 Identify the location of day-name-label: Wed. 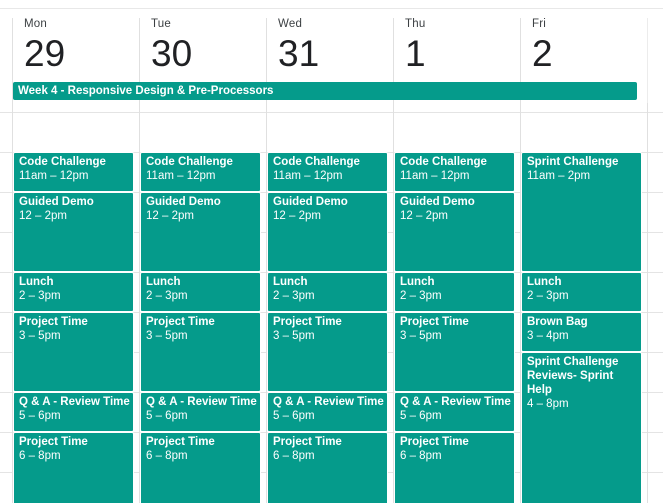
(290, 24).